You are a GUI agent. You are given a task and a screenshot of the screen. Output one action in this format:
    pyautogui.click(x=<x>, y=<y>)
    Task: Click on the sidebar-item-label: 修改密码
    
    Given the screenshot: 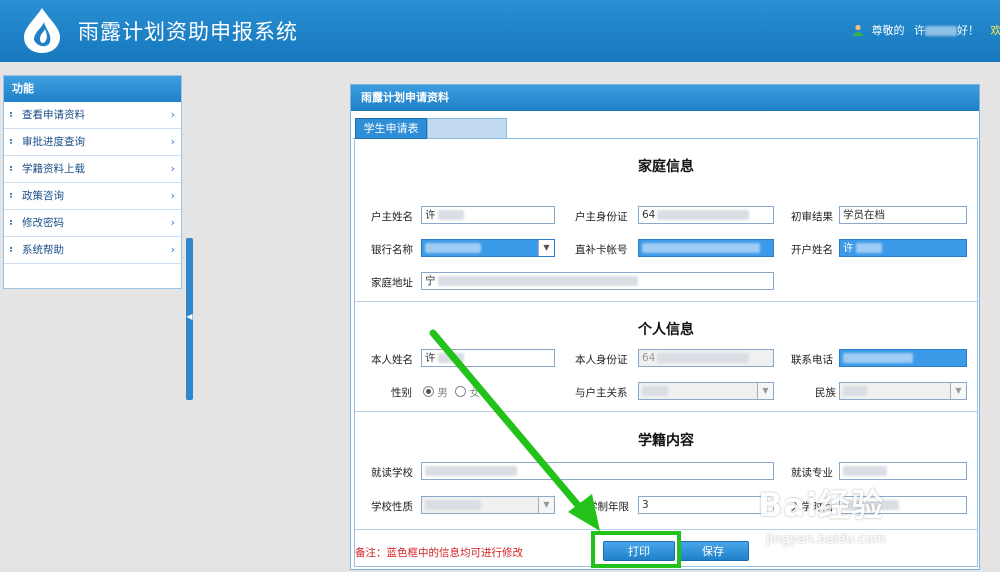 What is the action you would take?
    pyautogui.click(x=43, y=223)
    